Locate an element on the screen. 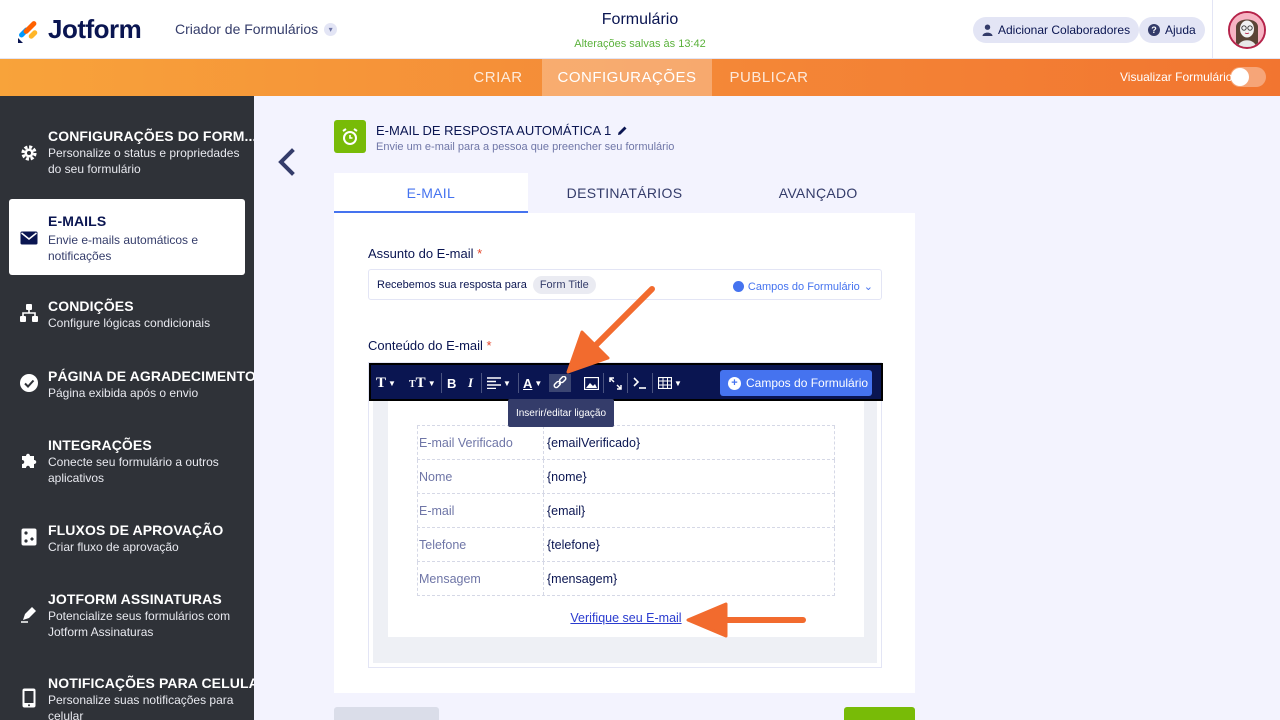 The image size is (1280, 720). test-email-button is located at coordinates (386, 713).